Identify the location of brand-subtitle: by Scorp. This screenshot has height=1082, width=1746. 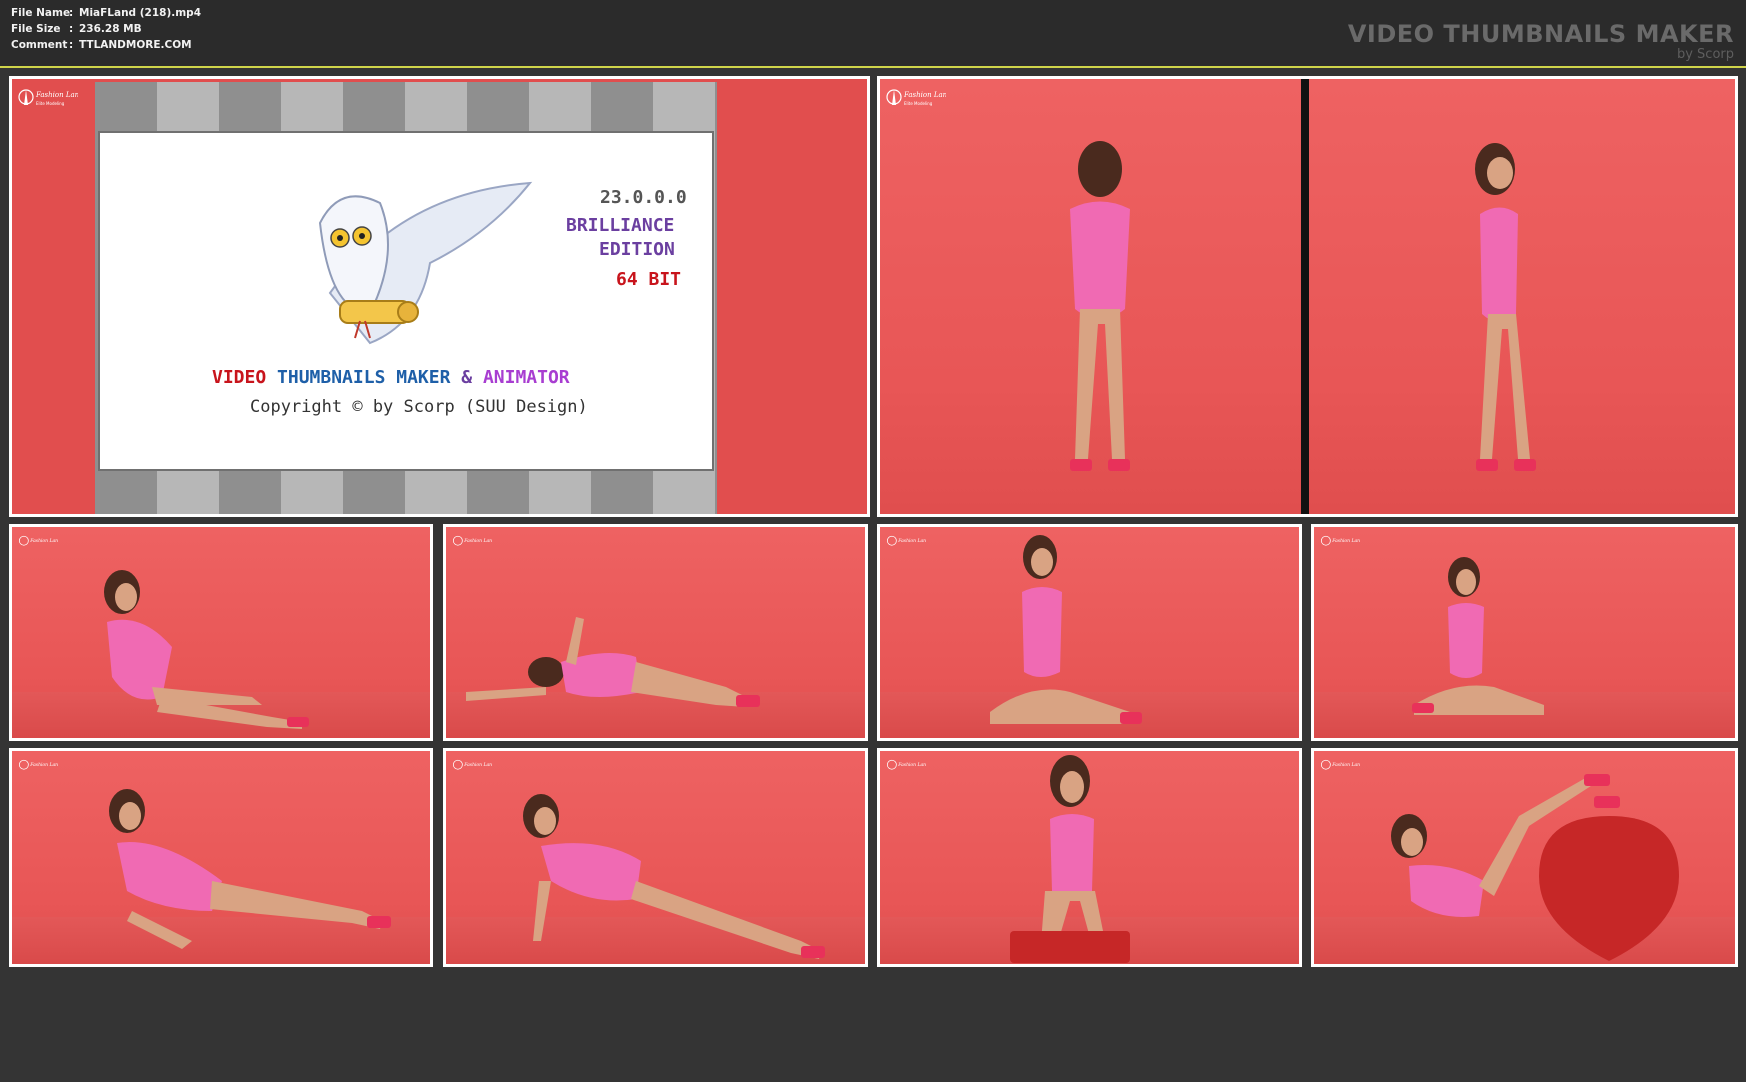
(1705, 54).